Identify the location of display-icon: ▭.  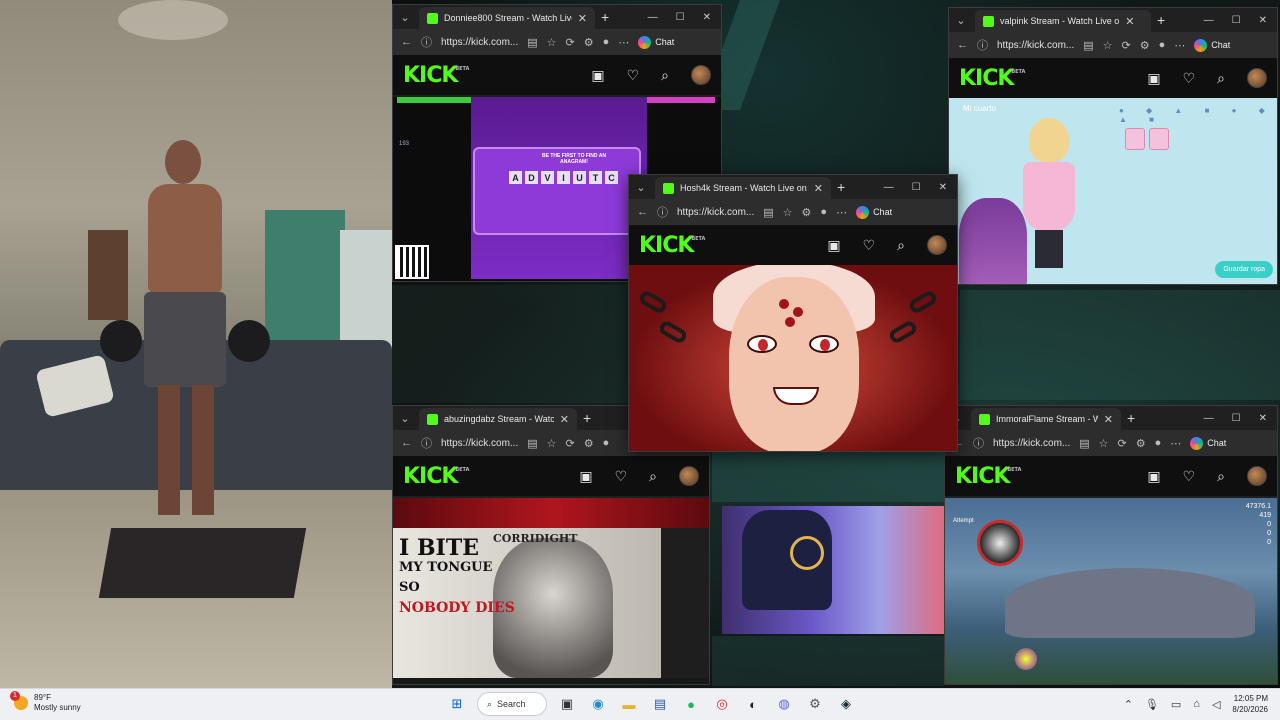
(1176, 704).